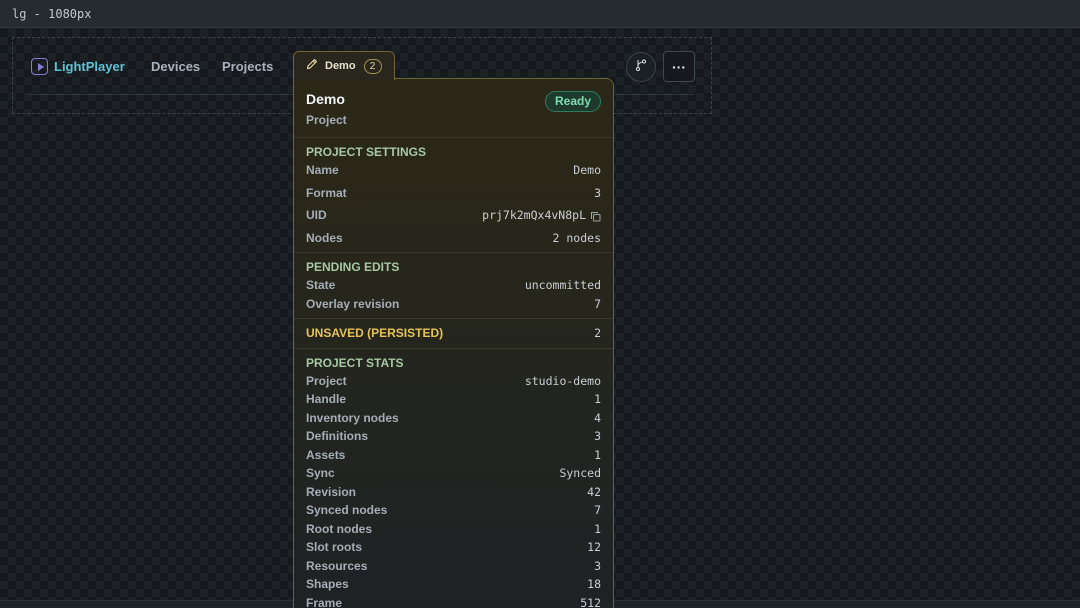 The height and width of the screenshot is (608, 1080). What do you see at coordinates (375, 333) in the screenshot?
I see `unsaved-label: UNSAVED (PERSISTED)` at bounding box center [375, 333].